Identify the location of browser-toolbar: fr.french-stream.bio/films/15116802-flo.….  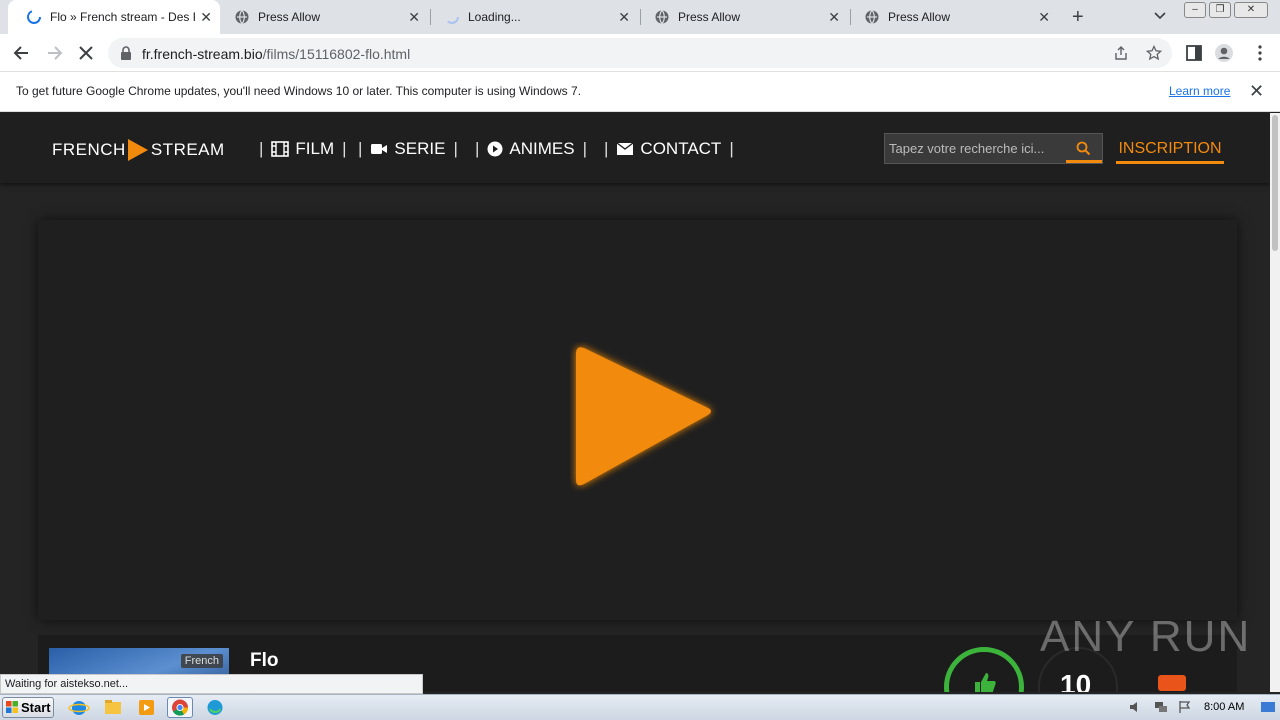
(640, 53).